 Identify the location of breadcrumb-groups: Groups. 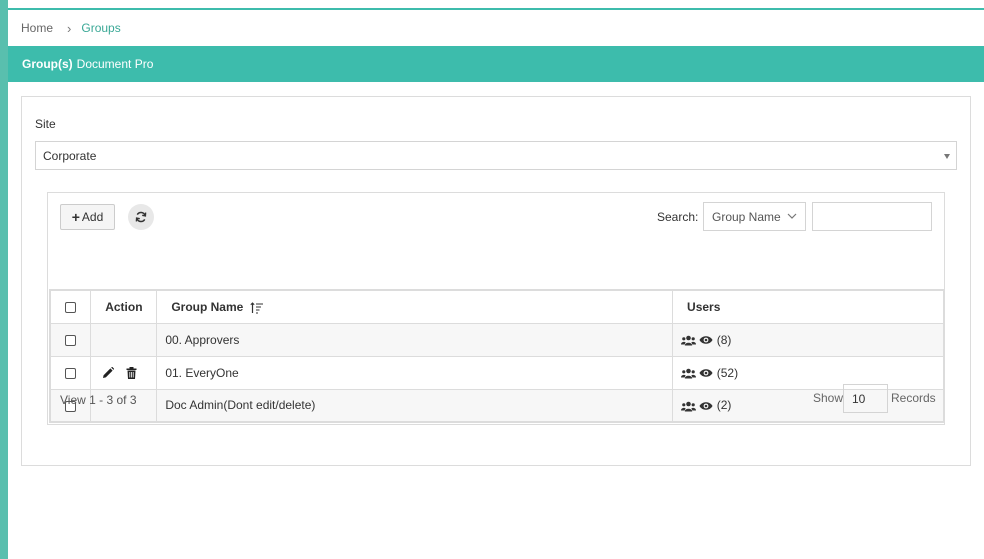
(100, 28).